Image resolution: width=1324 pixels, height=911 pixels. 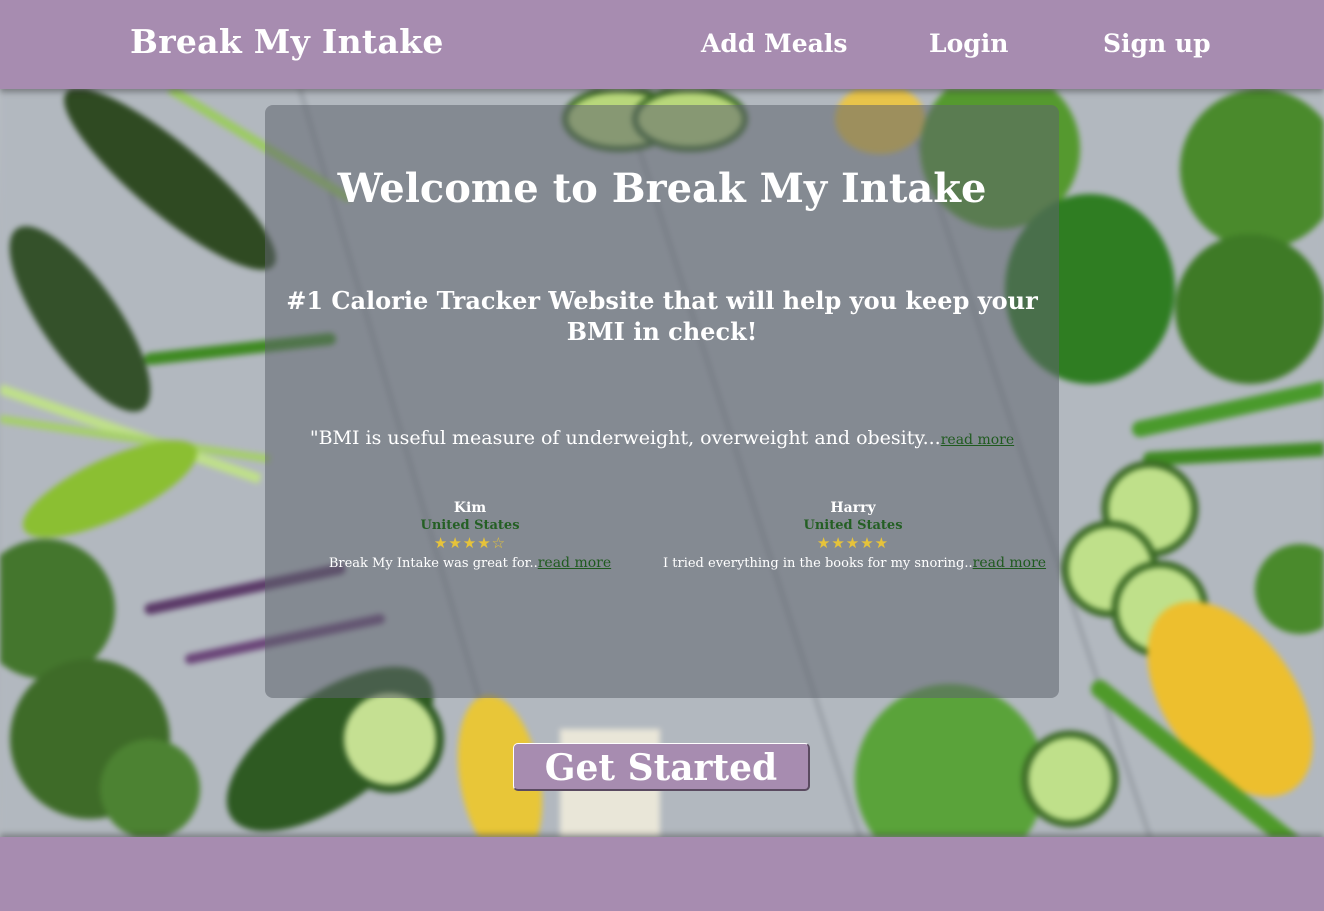 What do you see at coordinates (1157, 43) in the screenshot?
I see `nav-signup-link: Sign up` at bounding box center [1157, 43].